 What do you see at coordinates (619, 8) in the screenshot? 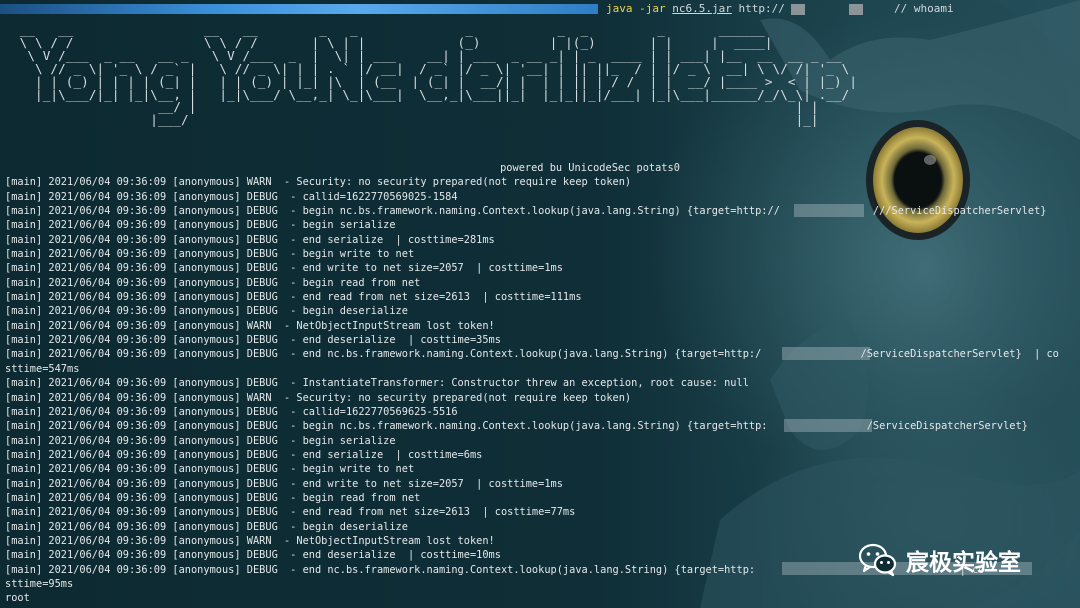
I see `command-program: java` at bounding box center [619, 8].